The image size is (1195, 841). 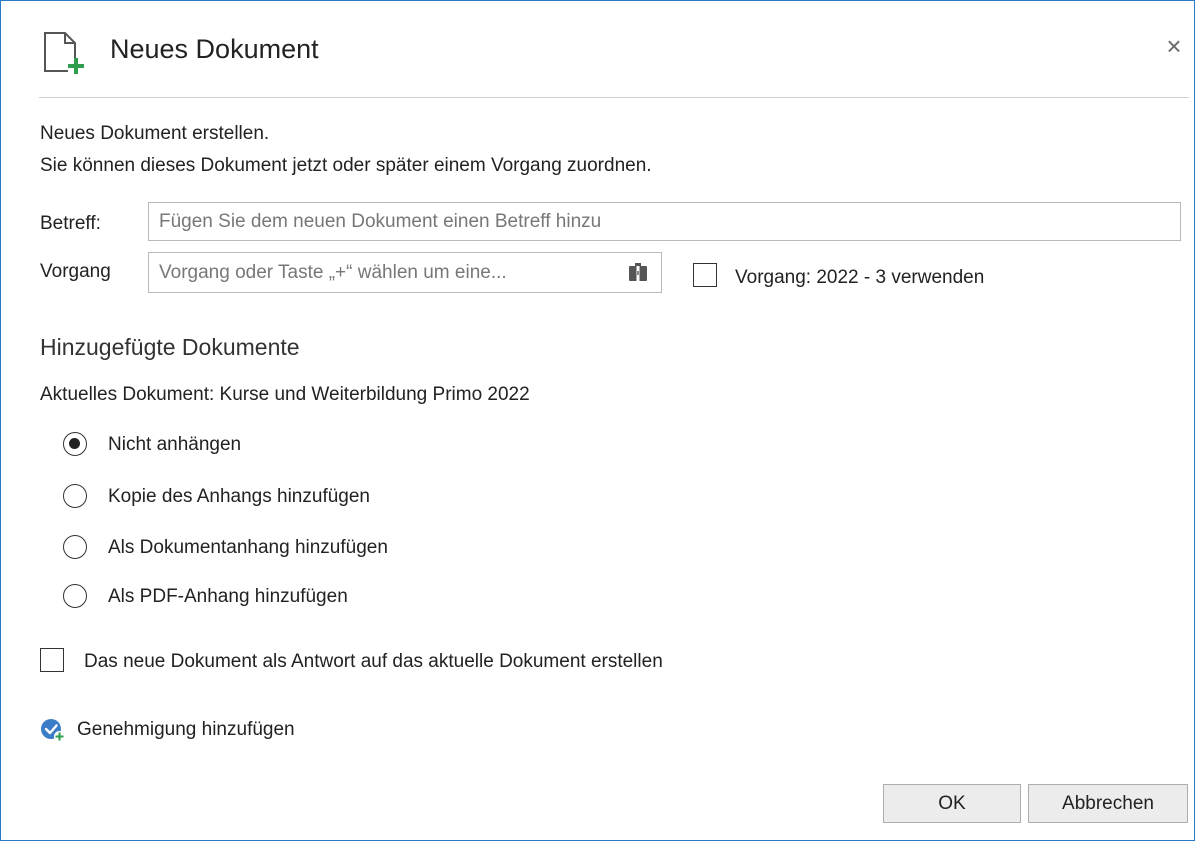 What do you see at coordinates (53, 730) in the screenshot?
I see `approval-add-icon` at bounding box center [53, 730].